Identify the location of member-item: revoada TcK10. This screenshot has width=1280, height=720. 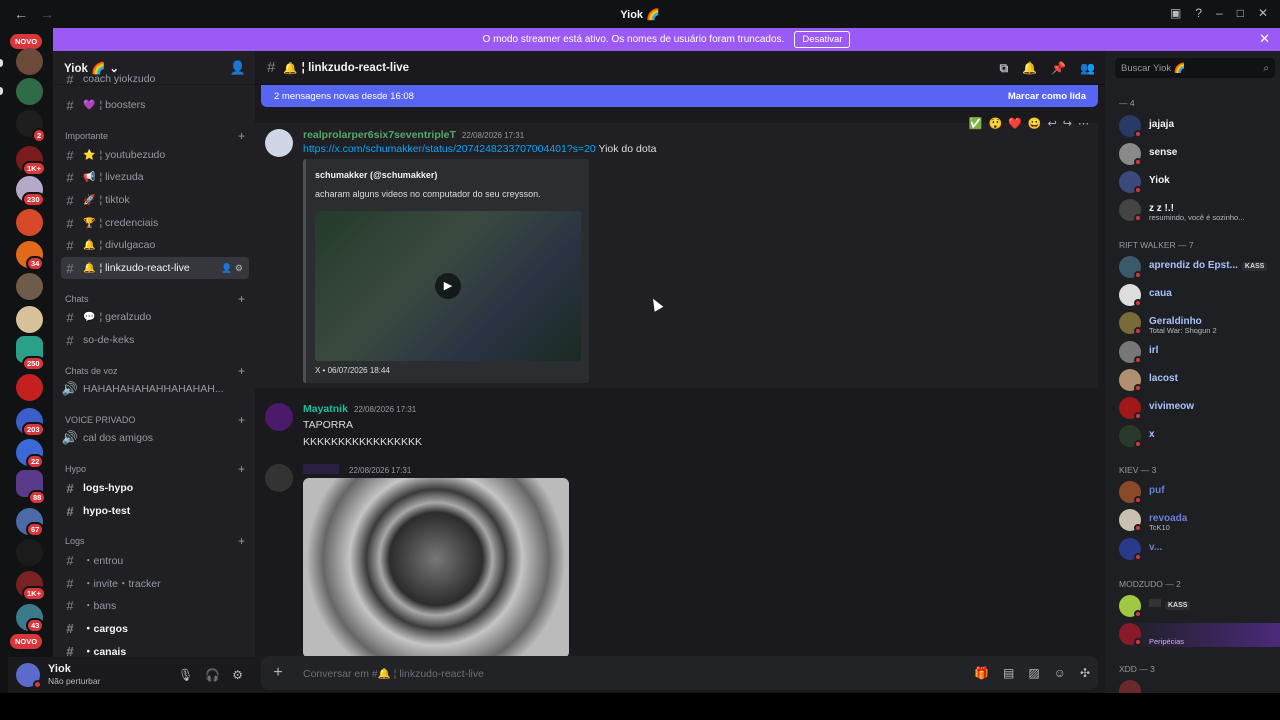
(1199, 521).